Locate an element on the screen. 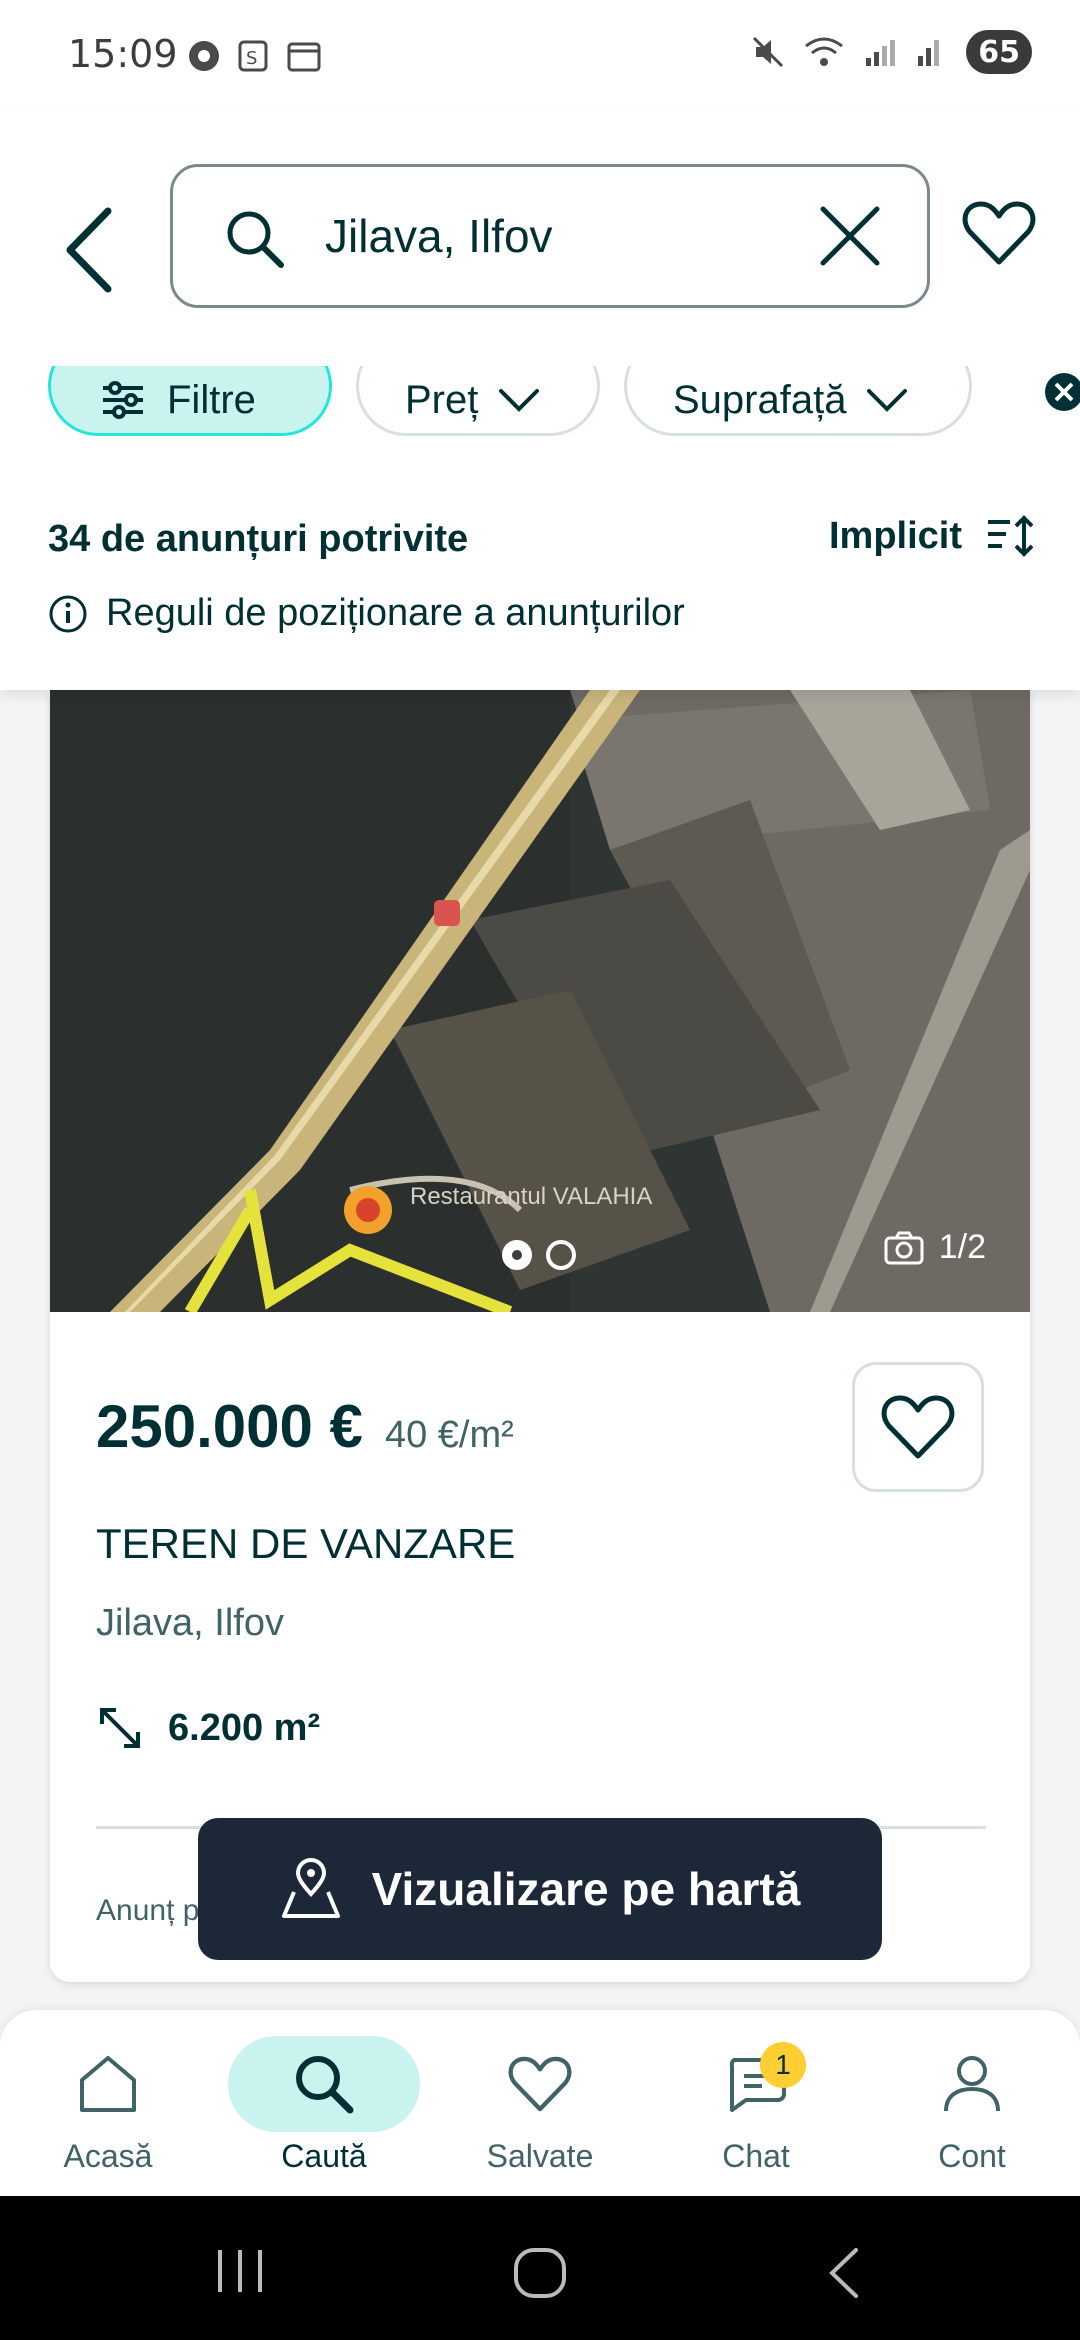  status-bar: 15:09 S 65 is located at coordinates (540, 55).